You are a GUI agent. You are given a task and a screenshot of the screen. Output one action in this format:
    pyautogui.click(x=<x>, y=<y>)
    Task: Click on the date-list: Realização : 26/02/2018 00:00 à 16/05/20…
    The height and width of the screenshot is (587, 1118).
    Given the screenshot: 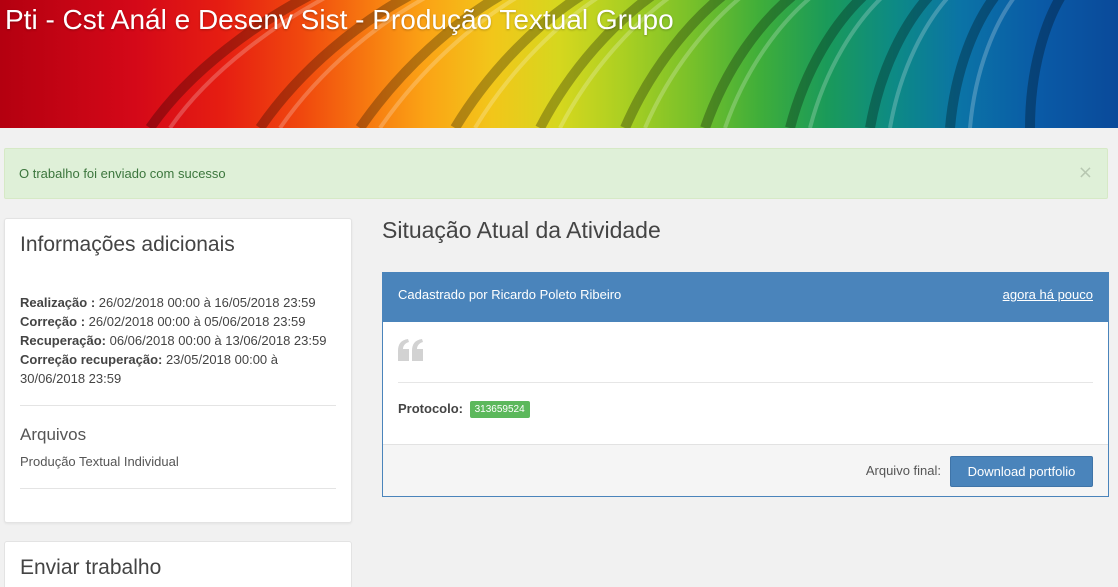 What is the action you would take?
    pyautogui.click(x=182, y=340)
    